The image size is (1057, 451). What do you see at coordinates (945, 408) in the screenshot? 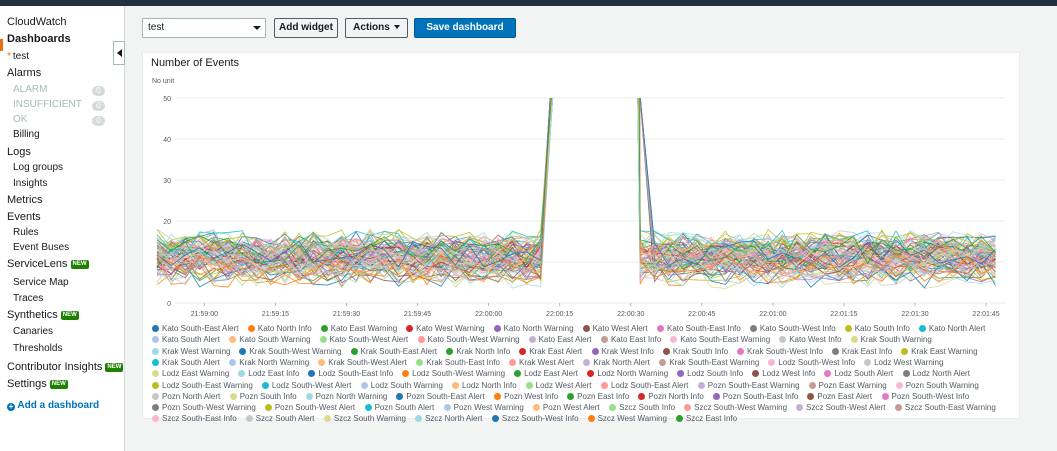
I see `legend-item: Szcz South-East Warning` at bounding box center [945, 408].